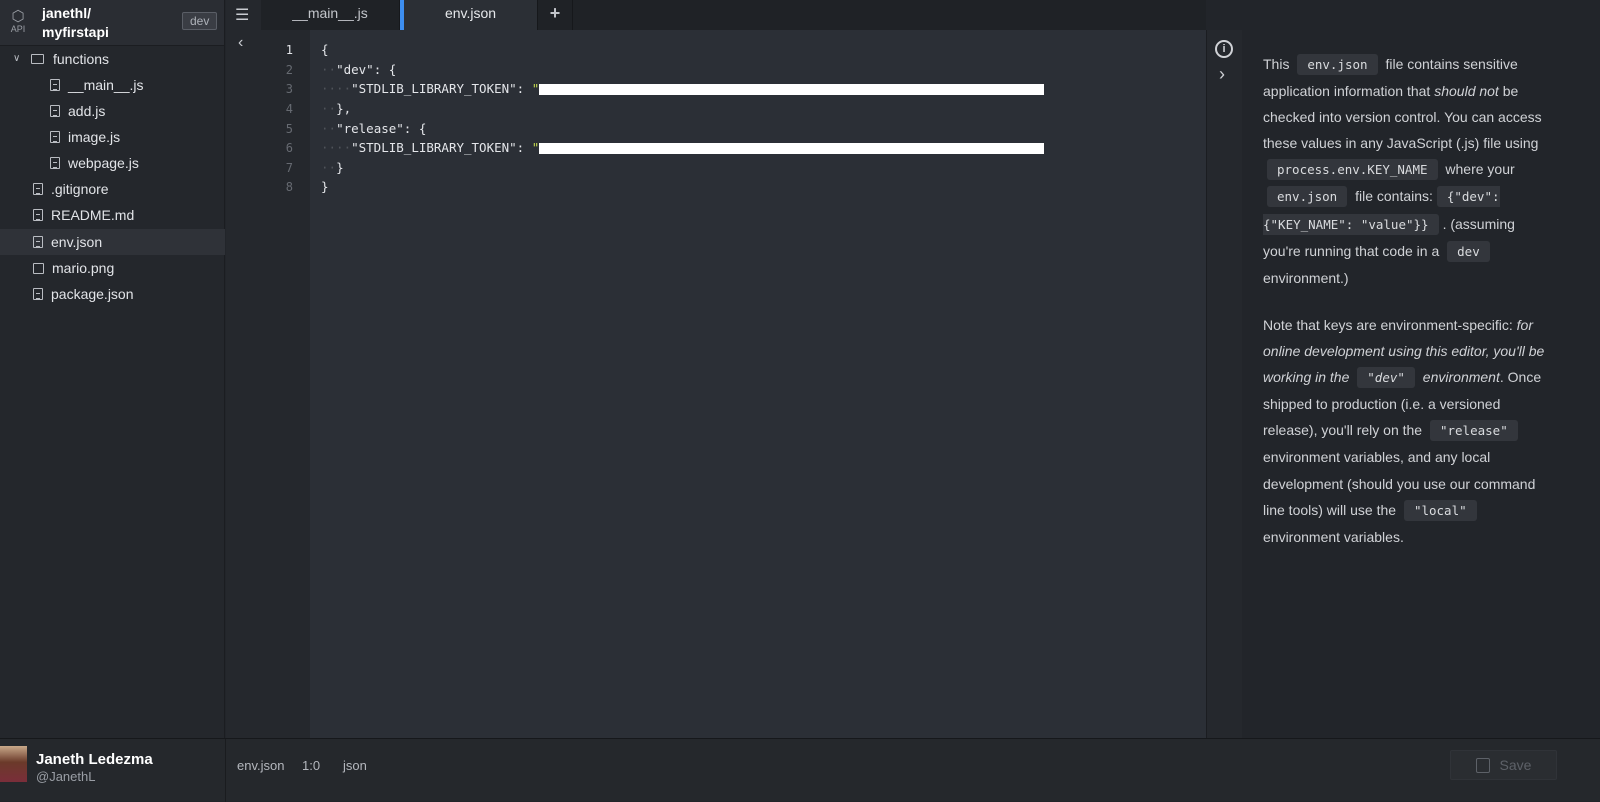 The image size is (1600, 802). Describe the element at coordinates (344, 108) in the screenshot. I see `code-text: },` at that location.